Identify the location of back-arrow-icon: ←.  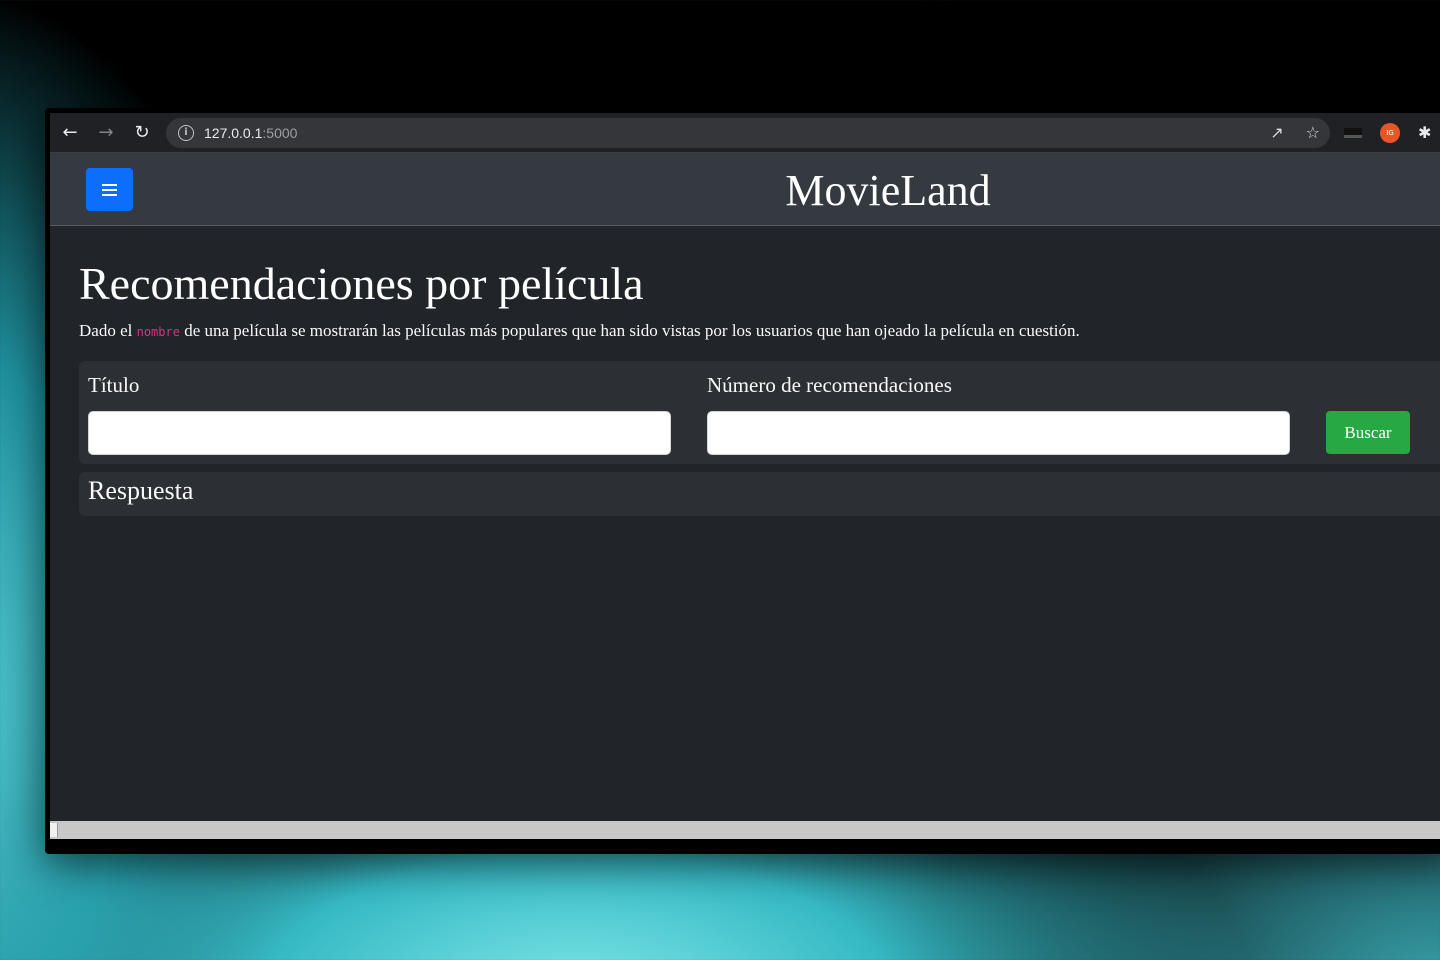
(70, 133).